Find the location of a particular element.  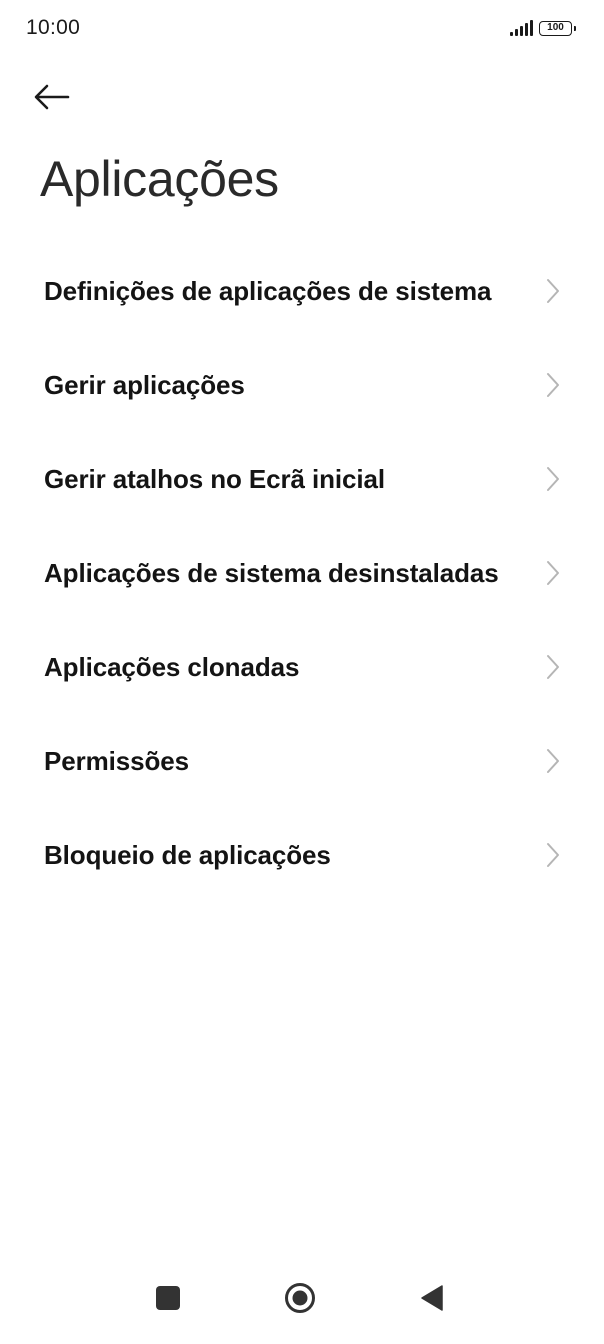

menu-item-home-shortcuts: Gerir atalhos no Ecrã inicial is located at coordinates (302, 479).